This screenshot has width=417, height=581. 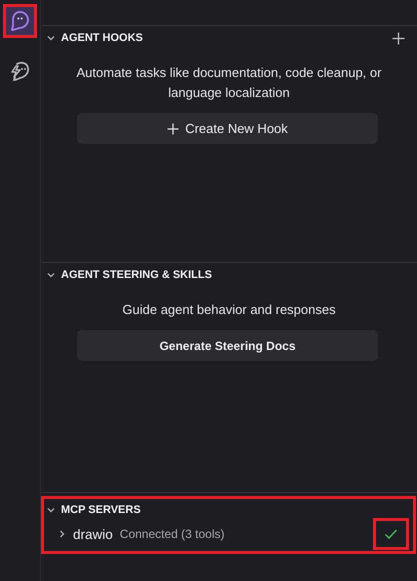 What do you see at coordinates (233, 275) in the screenshot?
I see `section-title: AGENT STEERING & SKILLS` at bounding box center [233, 275].